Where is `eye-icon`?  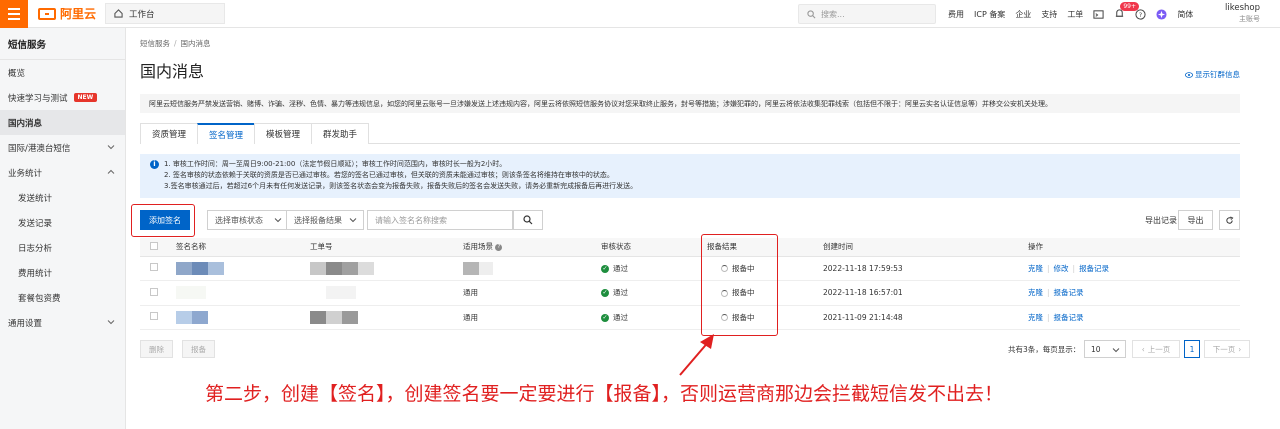
eye-icon is located at coordinates (1188, 75).